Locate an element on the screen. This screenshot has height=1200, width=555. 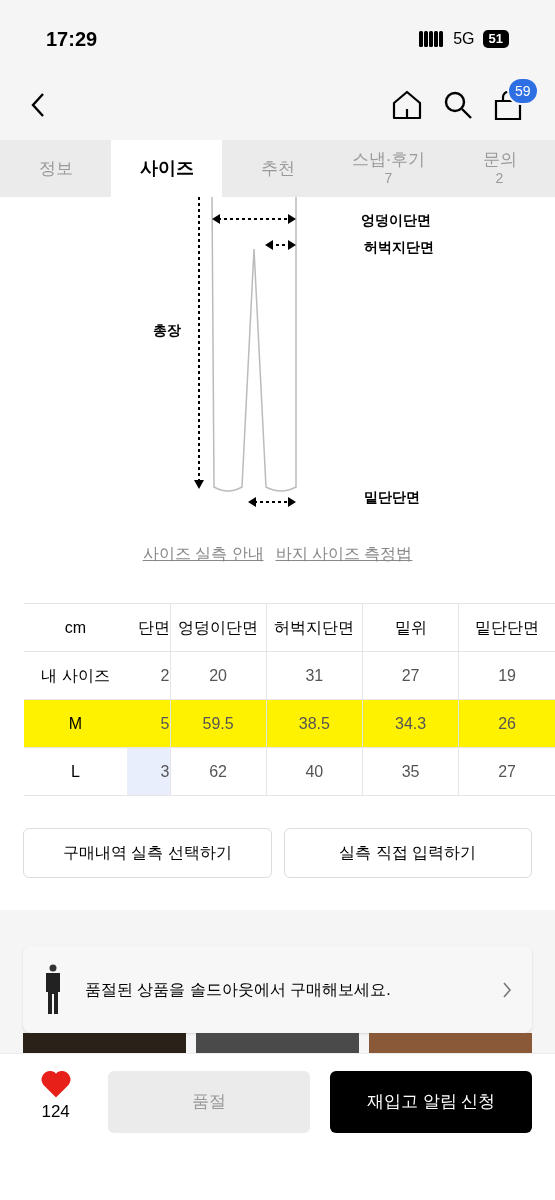
table-cell: 38.5 is located at coordinates (314, 723).